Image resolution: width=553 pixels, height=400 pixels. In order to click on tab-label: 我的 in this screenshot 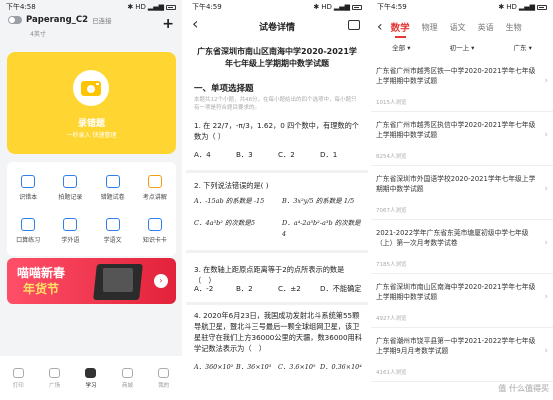, I will do `click(164, 385)`.